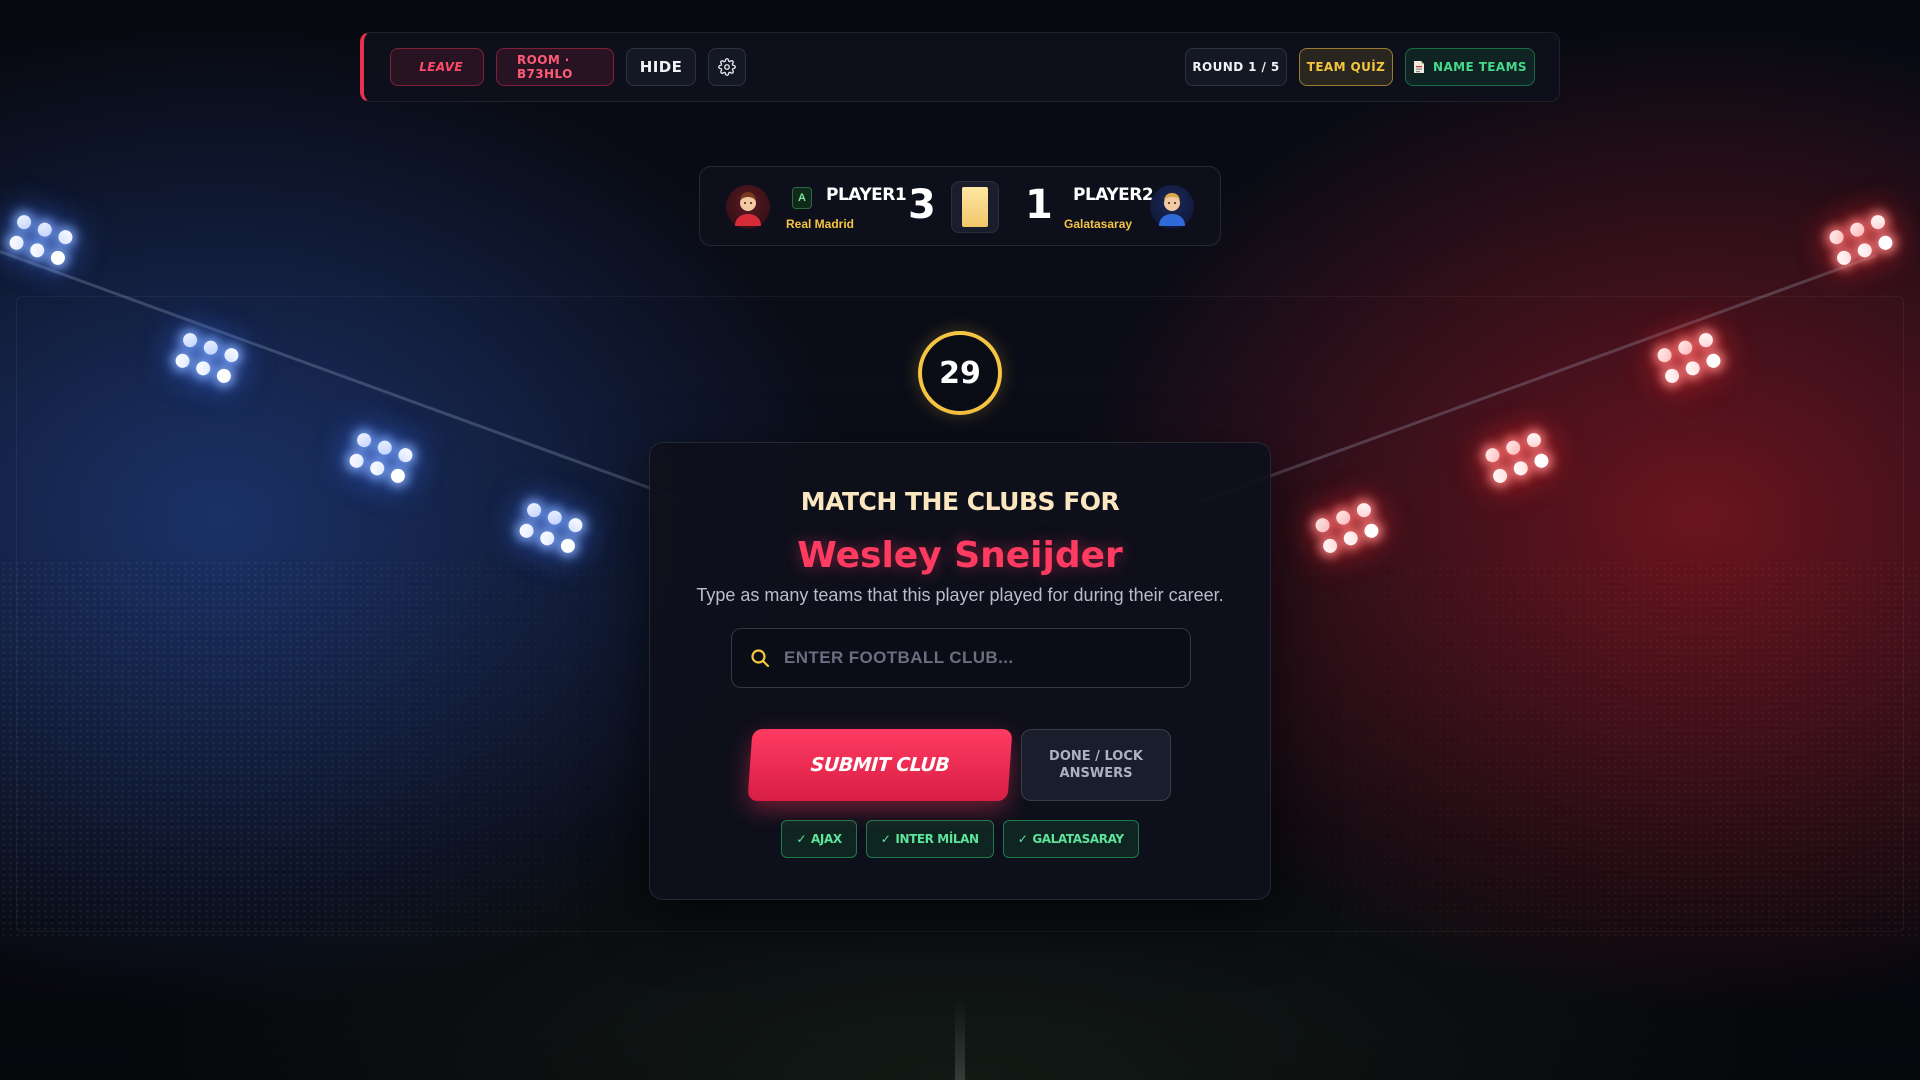 The height and width of the screenshot is (1080, 1920). Describe the element at coordinates (880, 765) in the screenshot. I see `submit-club-button: SUBMIT CLUB` at that location.